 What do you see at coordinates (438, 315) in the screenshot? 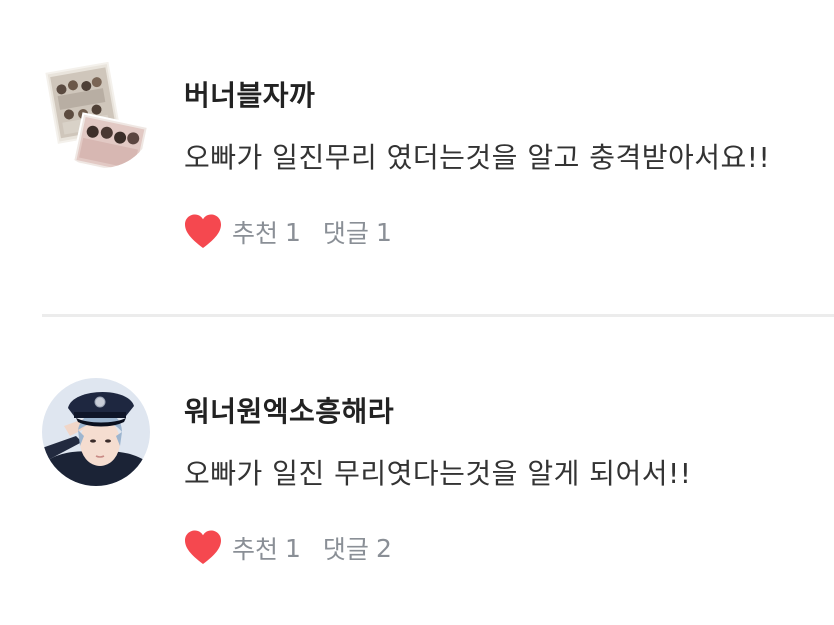
I see `divider` at bounding box center [438, 315].